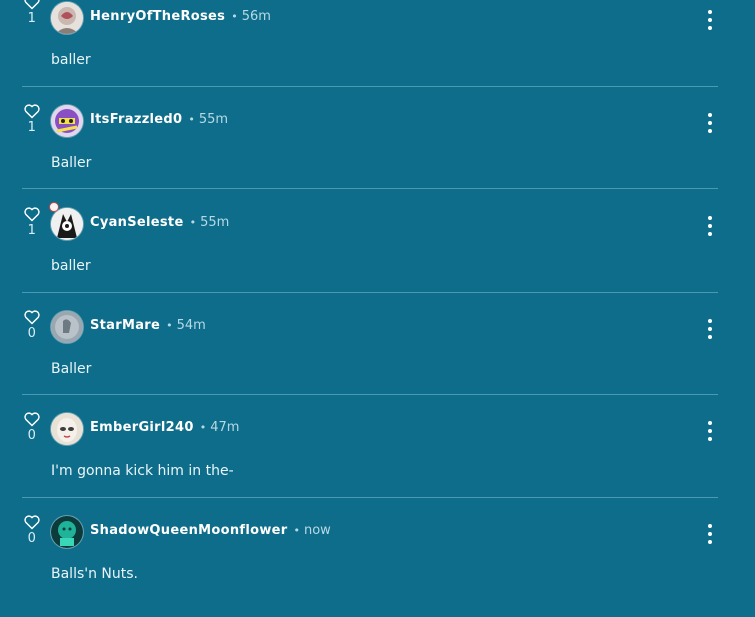 This screenshot has width=755, height=617. I want to click on timestamp: 47m, so click(225, 427).